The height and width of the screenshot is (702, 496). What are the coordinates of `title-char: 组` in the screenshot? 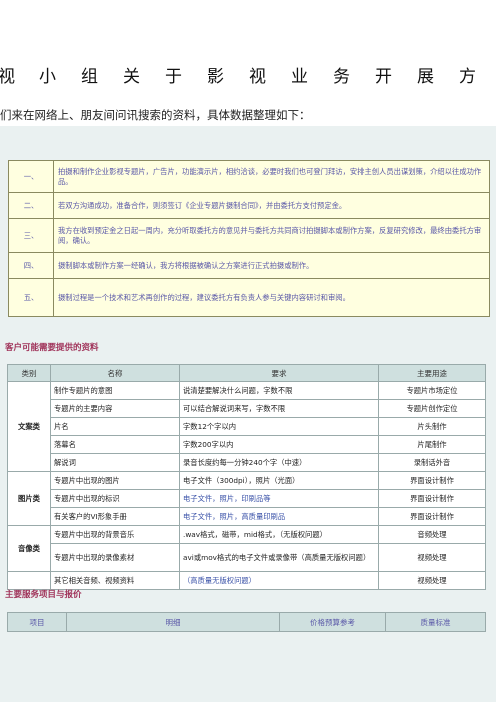 It's located at (89, 77).